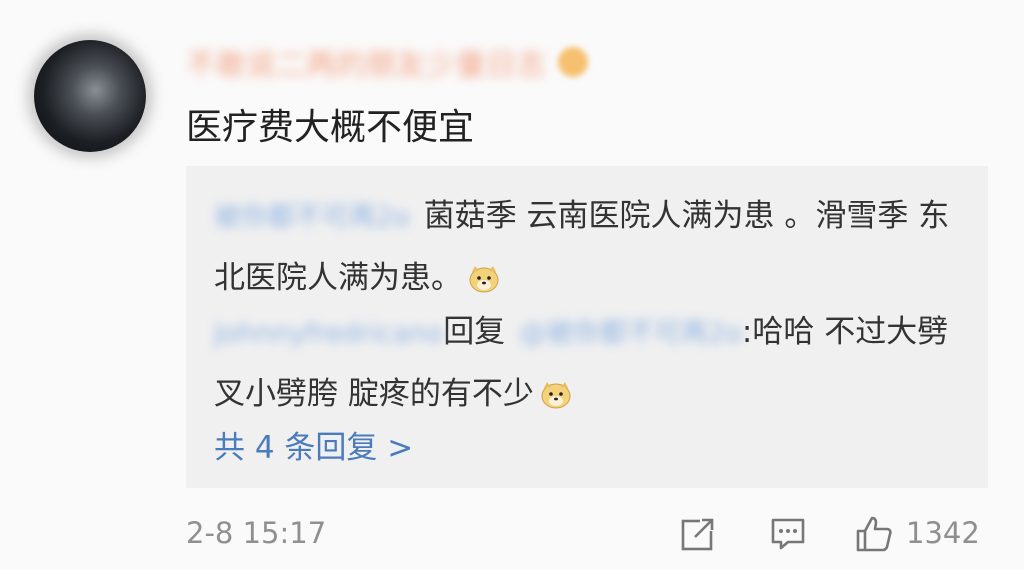  Describe the element at coordinates (474, 332) in the screenshot. I see `reply-word: 回复` at that location.